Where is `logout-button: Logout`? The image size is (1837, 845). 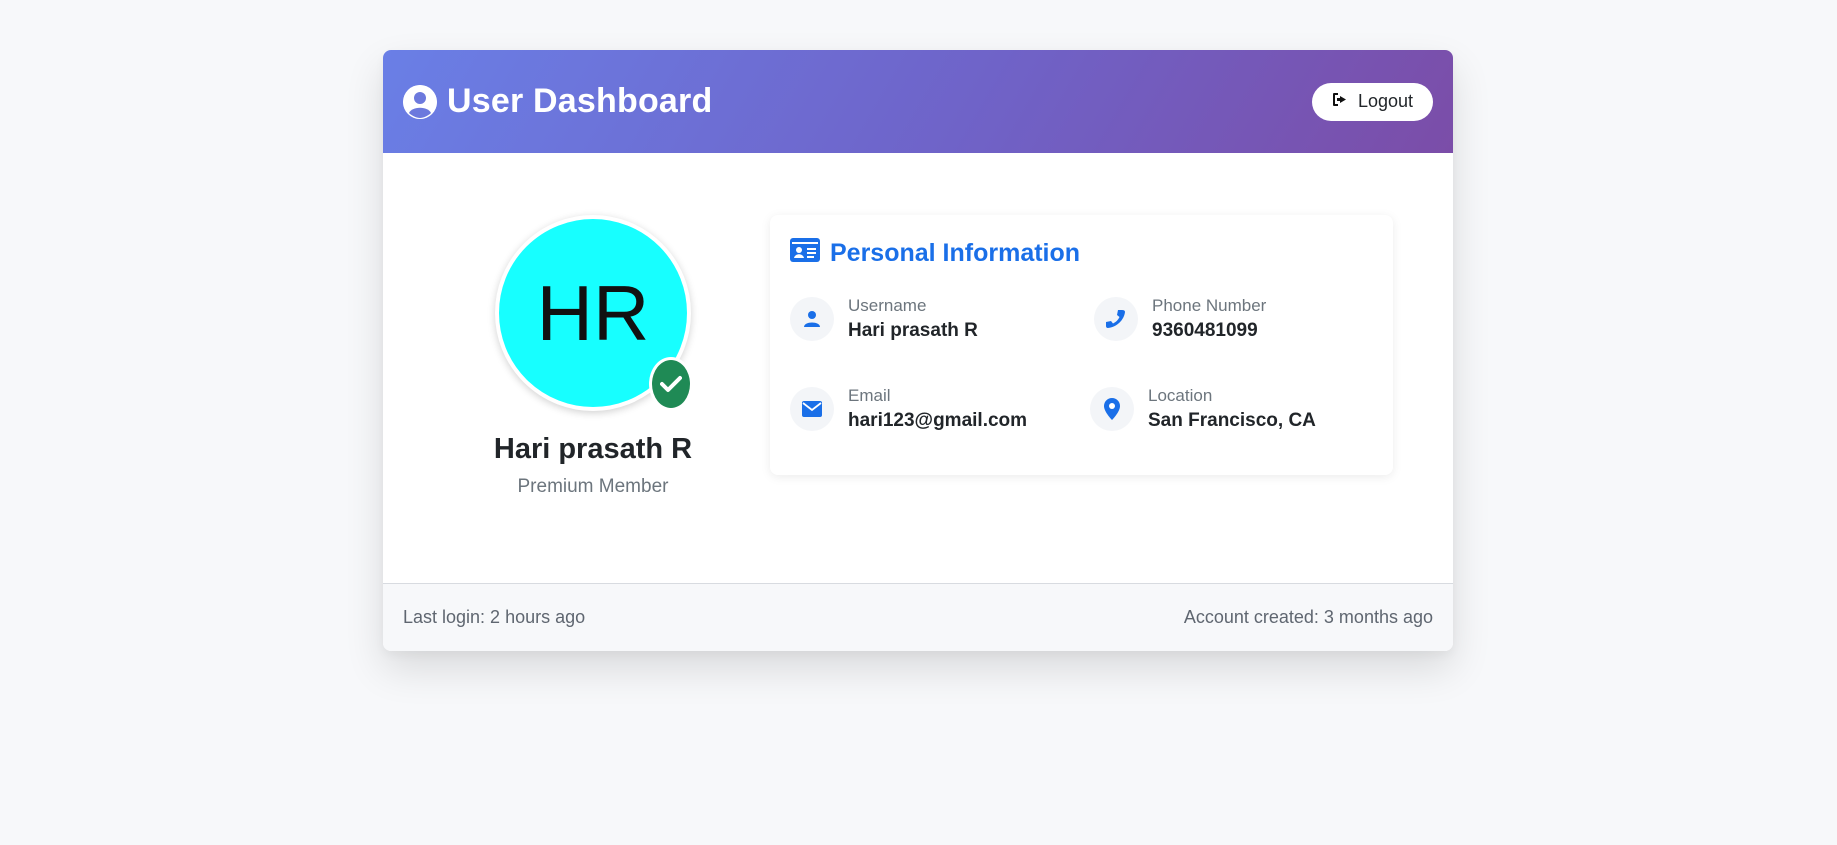
logout-button: Logout is located at coordinates (1372, 101).